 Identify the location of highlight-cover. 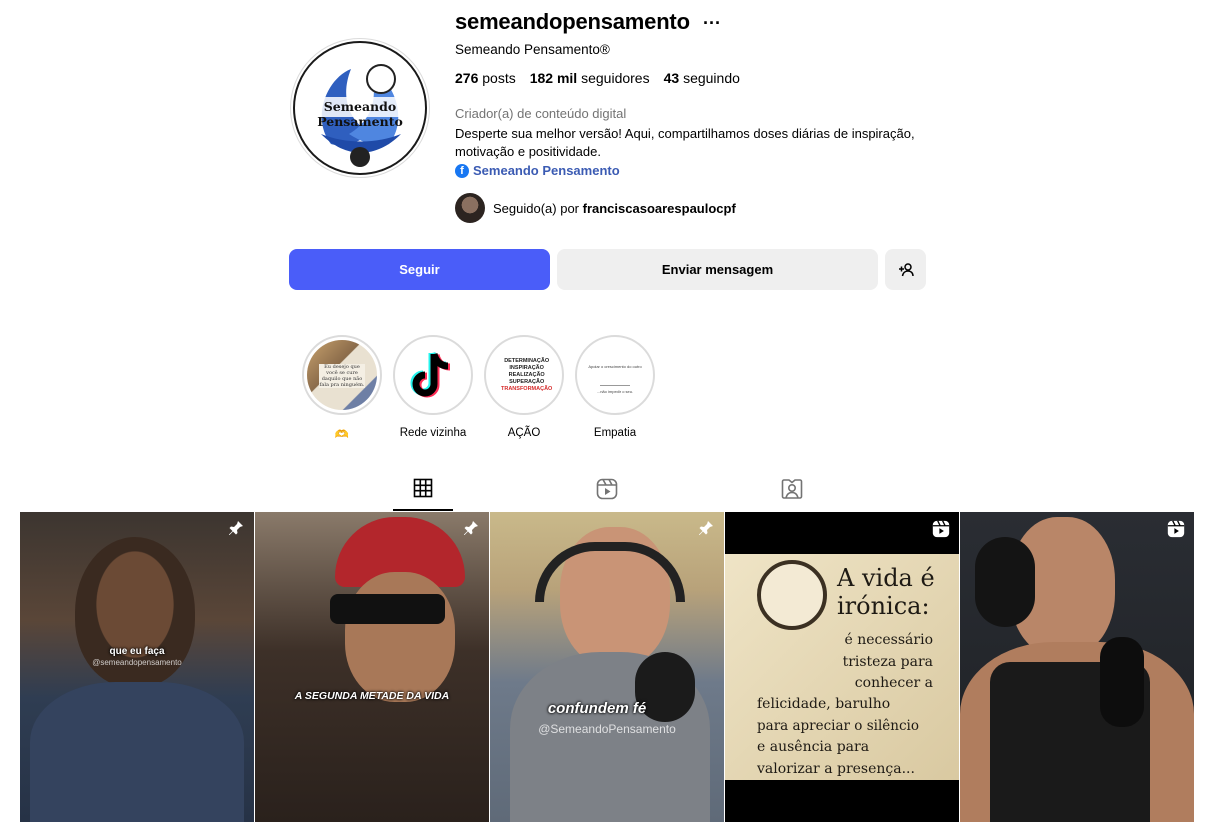
(433, 375).